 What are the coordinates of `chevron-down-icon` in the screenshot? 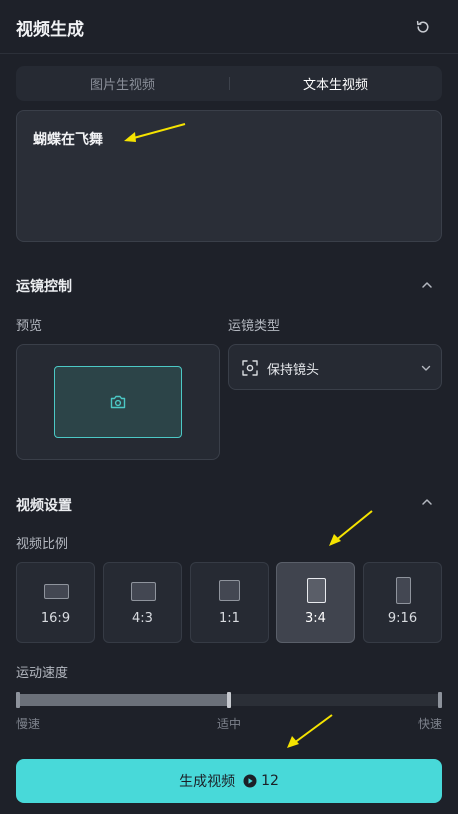 It's located at (426, 368).